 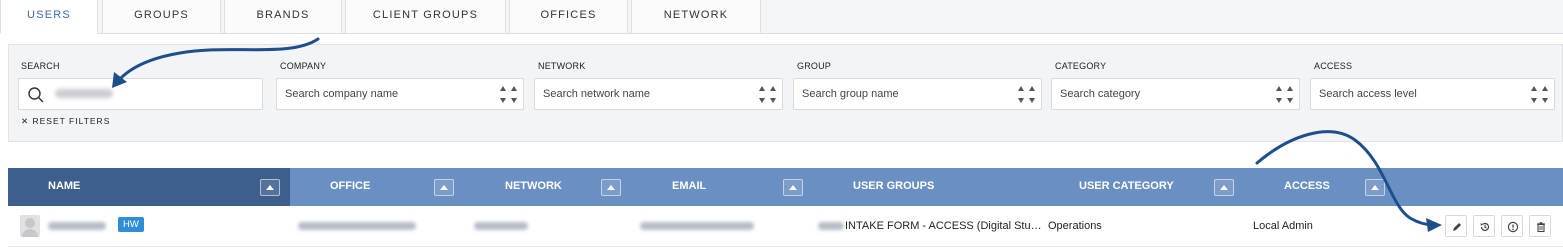 I want to click on email-redacted, so click(x=697, y=226).